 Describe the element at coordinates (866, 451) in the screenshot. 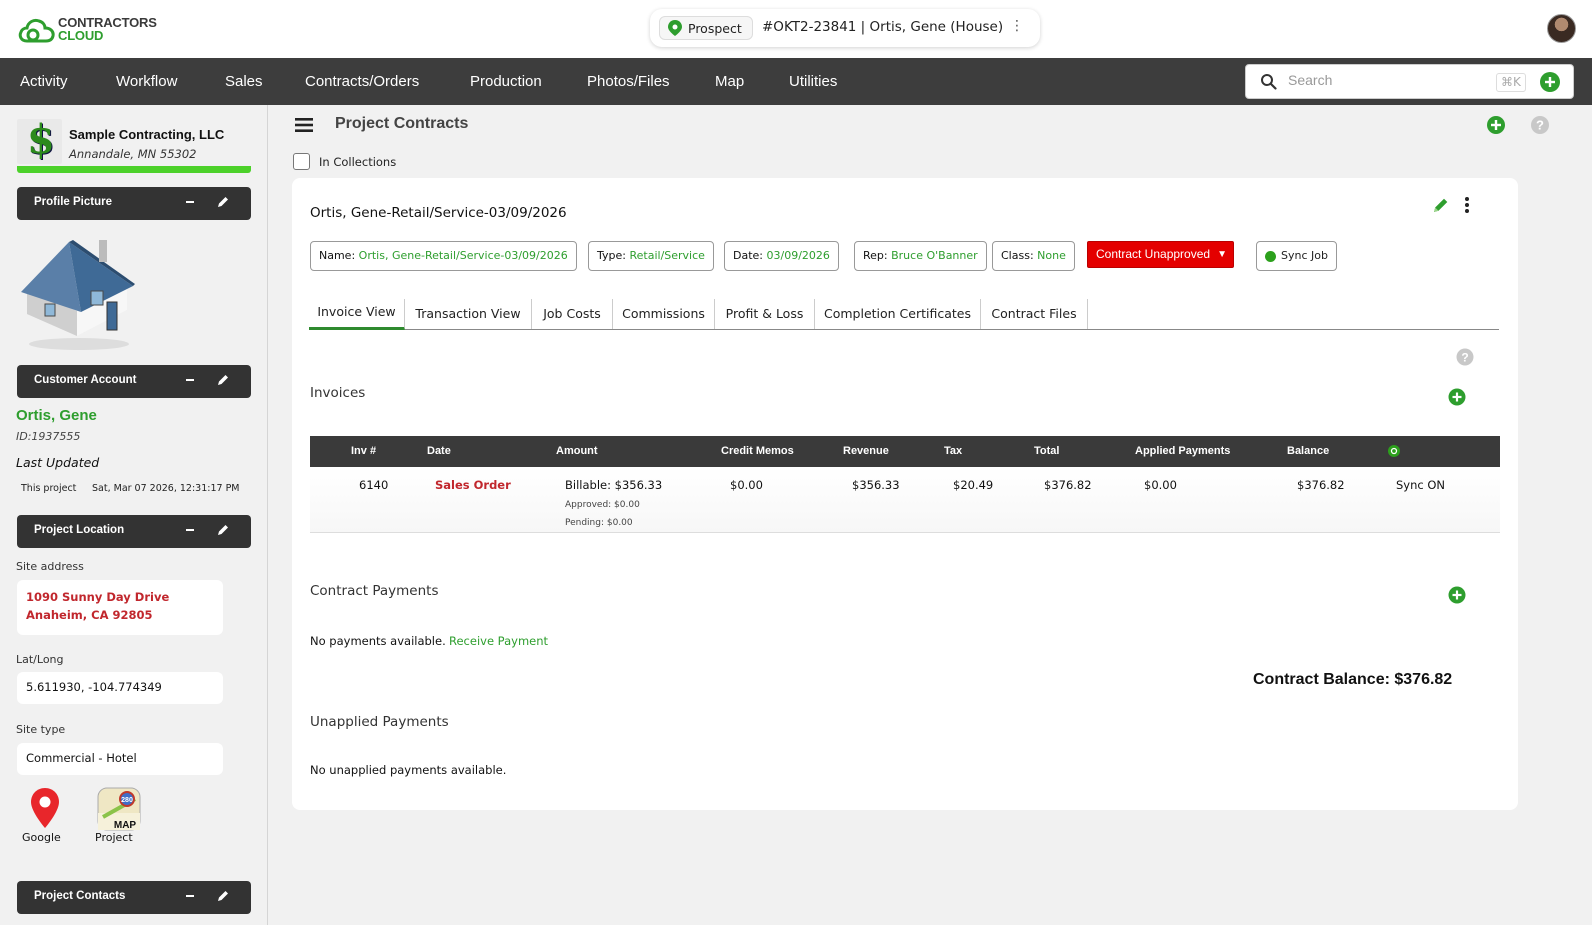

I see `col-revenue: Revenue` at that location.